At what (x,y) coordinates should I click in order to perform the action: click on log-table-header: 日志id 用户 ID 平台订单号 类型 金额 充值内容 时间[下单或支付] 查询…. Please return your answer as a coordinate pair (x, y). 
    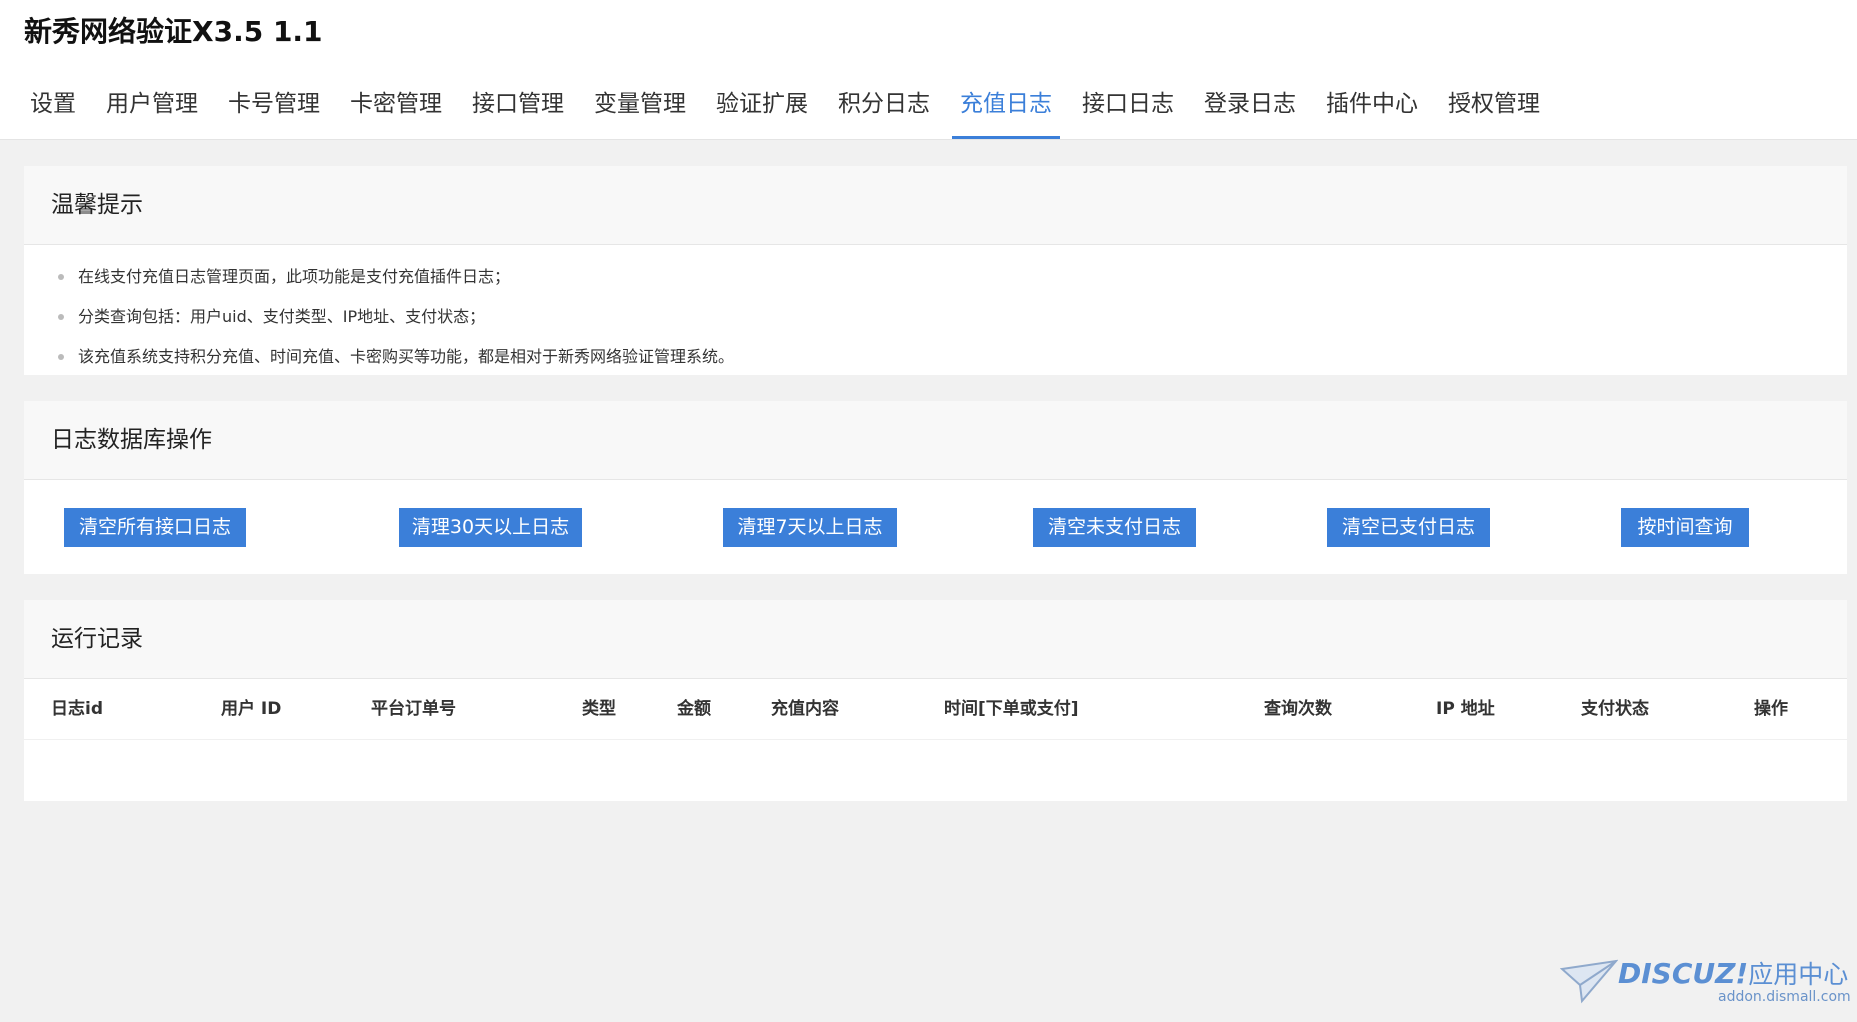
    Looking at the image, I should click on (935, 709).